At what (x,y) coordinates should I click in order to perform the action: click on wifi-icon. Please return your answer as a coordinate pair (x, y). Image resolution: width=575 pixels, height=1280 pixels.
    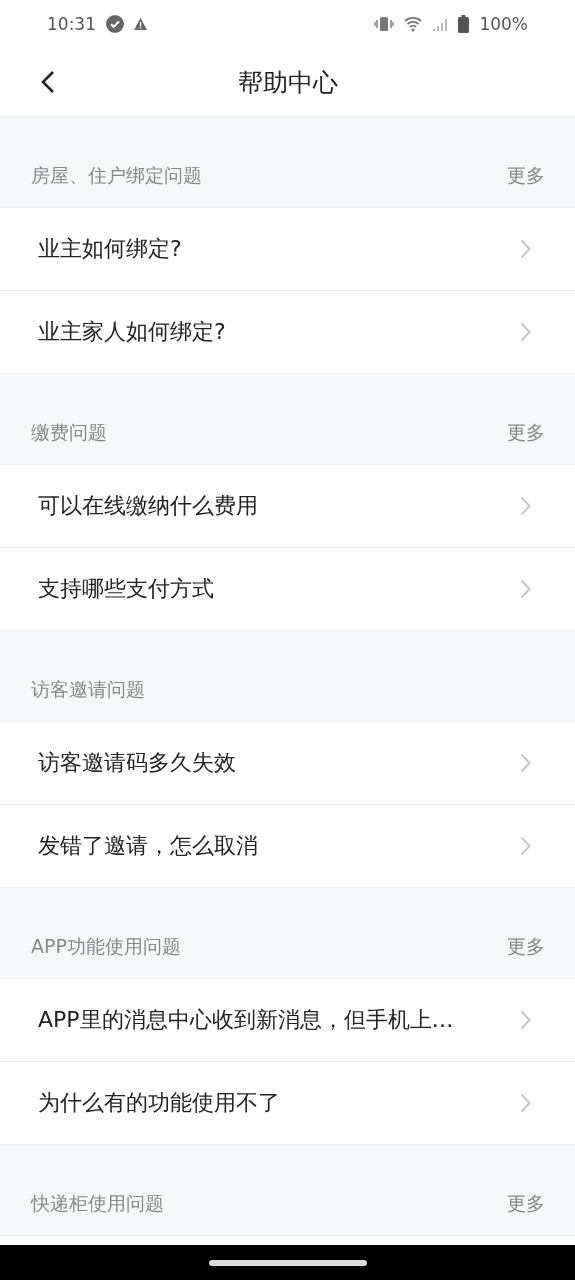
    Looking at the image, I should click on (413, 24).